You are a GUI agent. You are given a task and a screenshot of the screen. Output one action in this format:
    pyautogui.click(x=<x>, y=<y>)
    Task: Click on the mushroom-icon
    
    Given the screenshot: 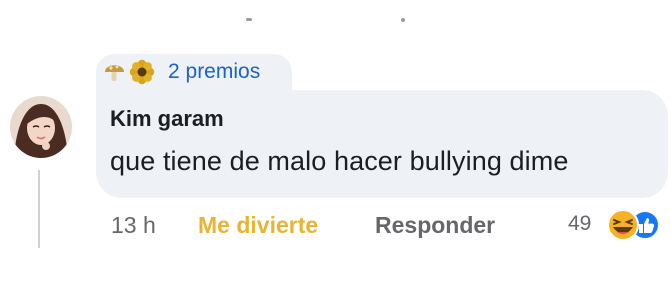 What is the action you would take?
    pyautogui.click(x=114, y=73)
    